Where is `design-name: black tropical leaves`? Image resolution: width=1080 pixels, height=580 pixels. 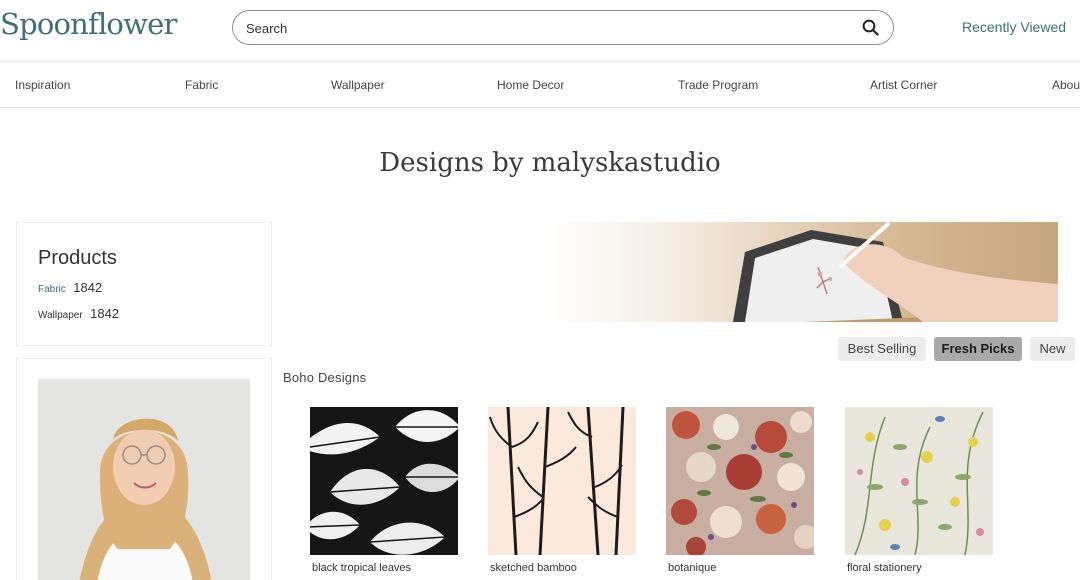 design-name: black tropical leaves is located at coordinates (361, 568).